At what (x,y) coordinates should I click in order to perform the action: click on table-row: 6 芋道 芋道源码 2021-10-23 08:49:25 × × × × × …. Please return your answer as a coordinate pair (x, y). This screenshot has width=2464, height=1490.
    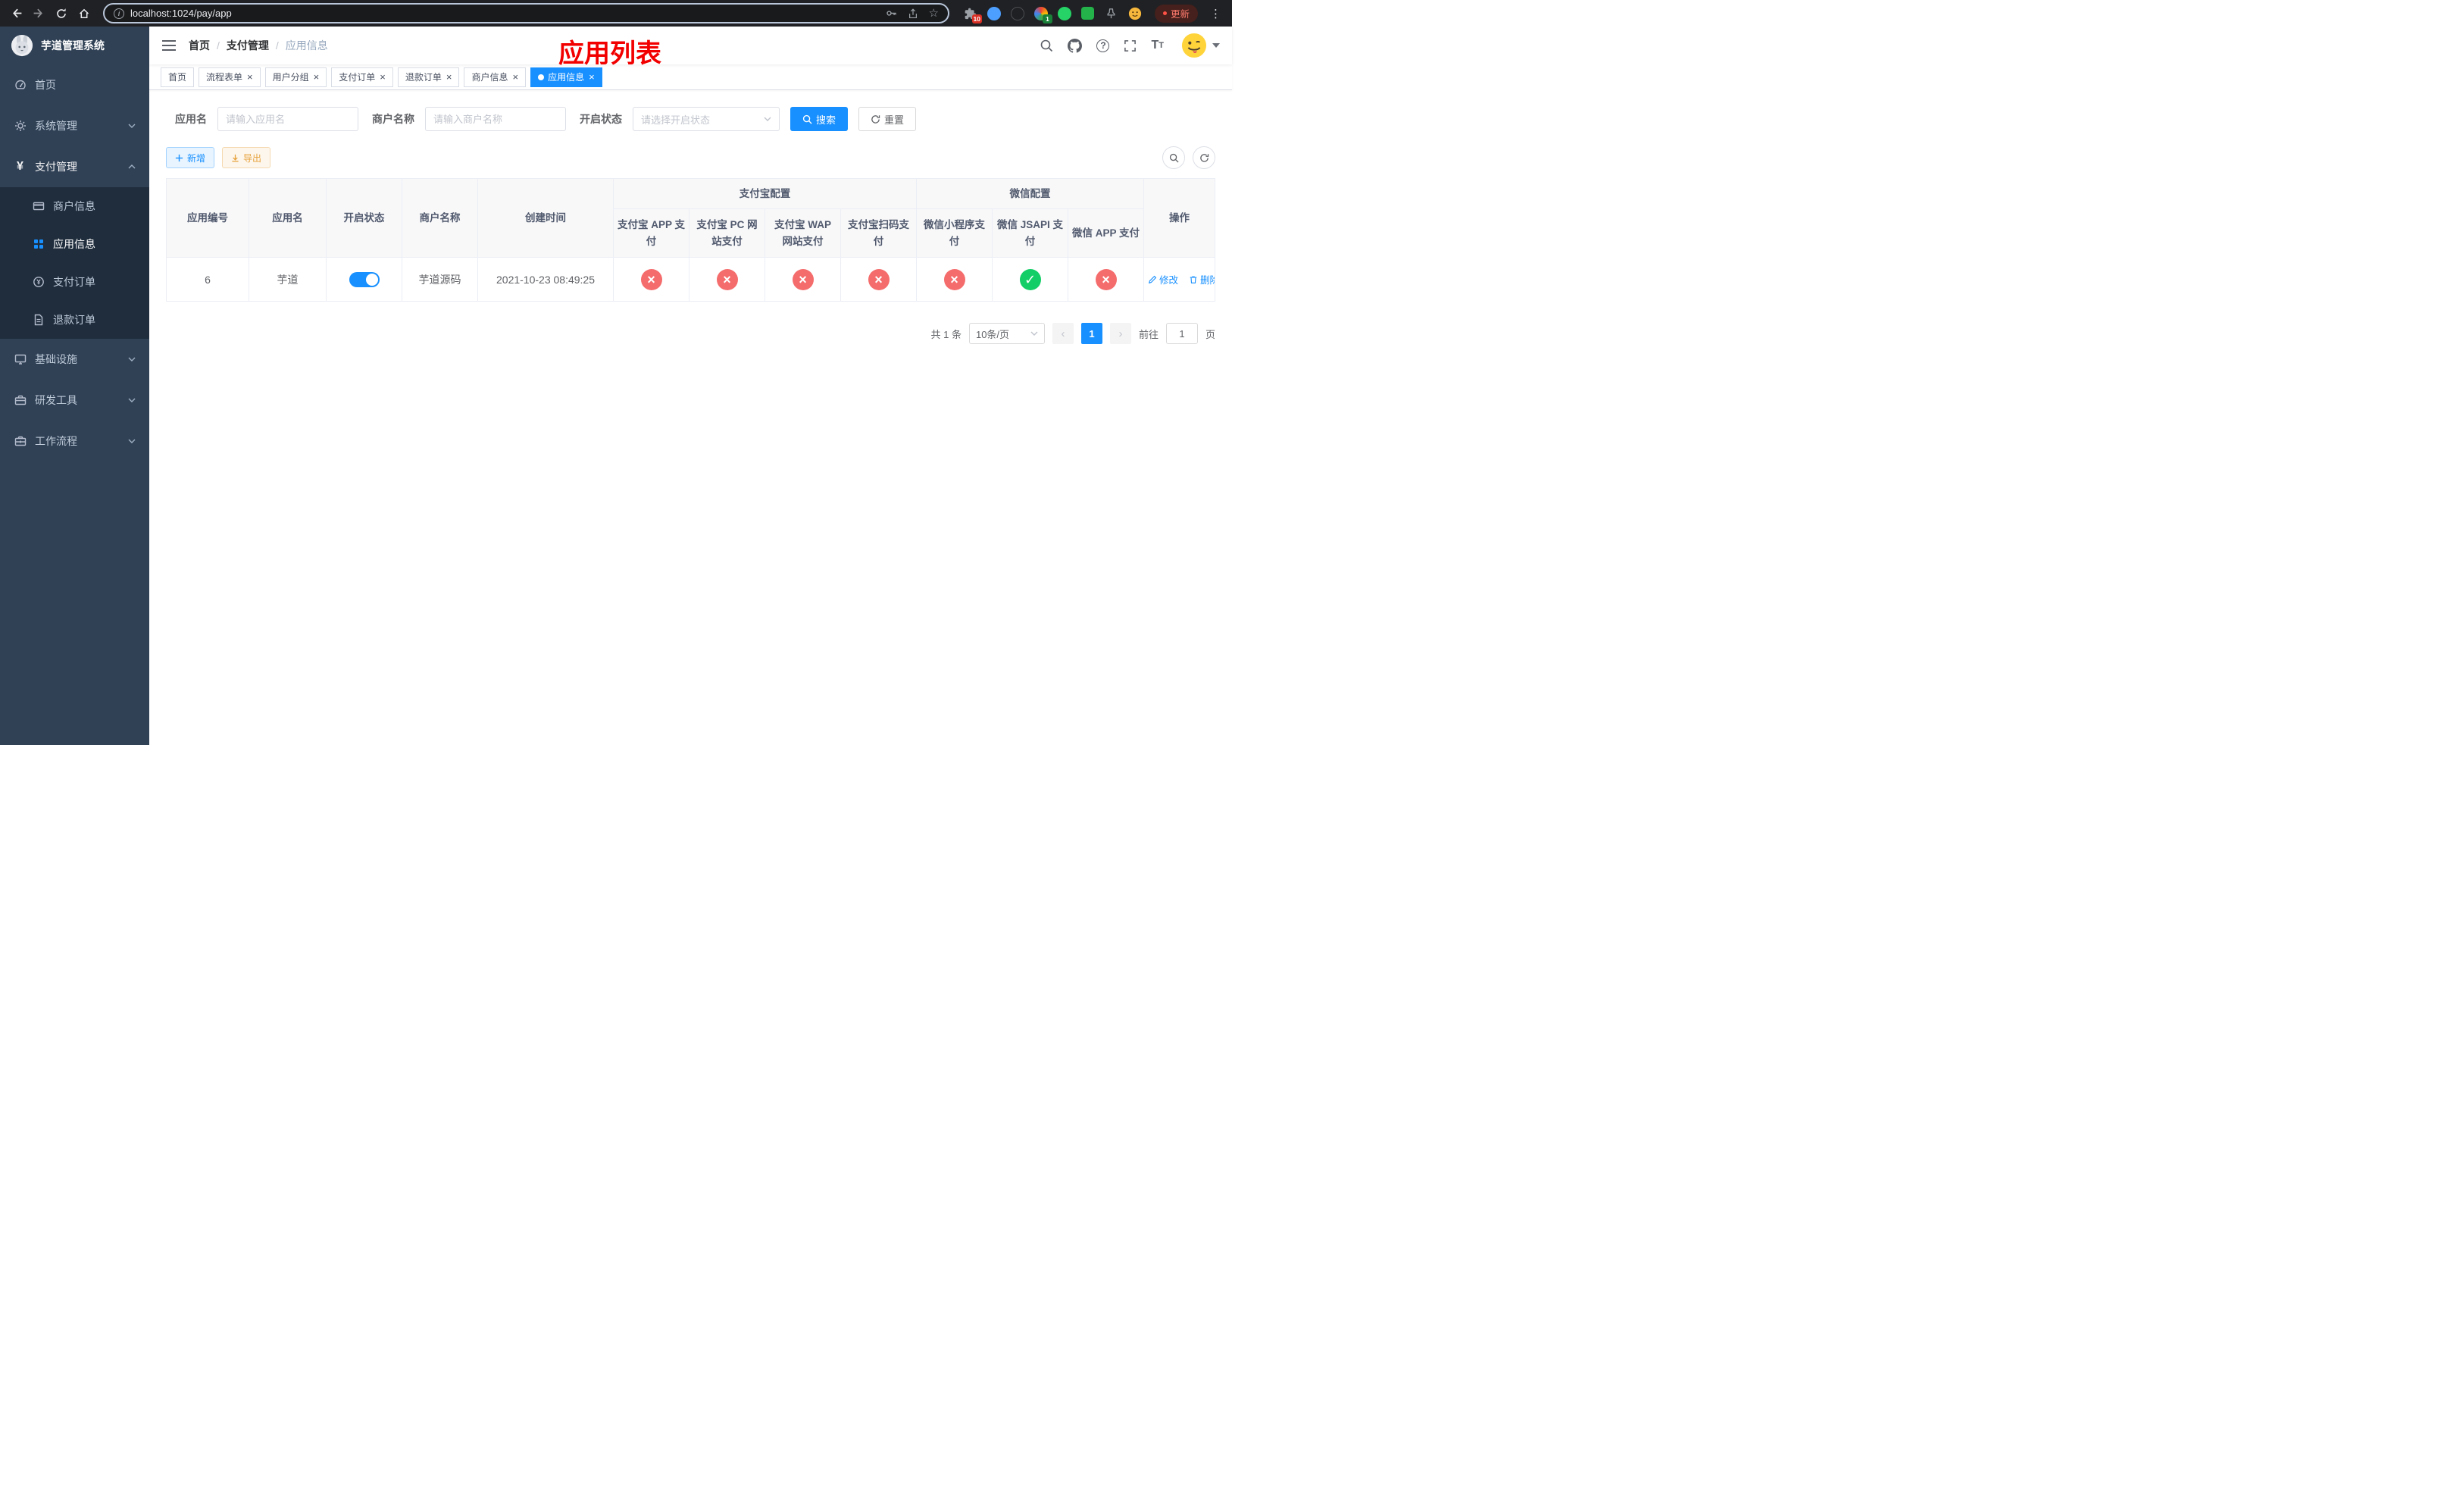
    Looking at the image, I should click on (690, 280).